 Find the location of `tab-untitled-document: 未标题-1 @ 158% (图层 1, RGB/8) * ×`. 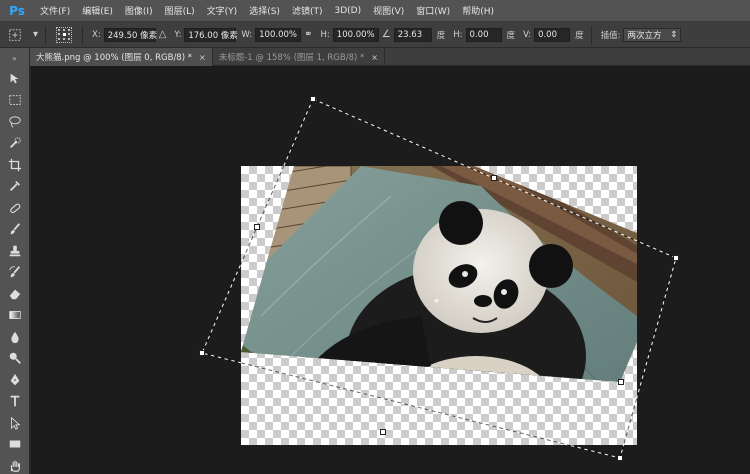

tab-untitled-document: 未标题-1 @ 158% (图层 1, RGB/8) * × is located at coordinates (299, 57).